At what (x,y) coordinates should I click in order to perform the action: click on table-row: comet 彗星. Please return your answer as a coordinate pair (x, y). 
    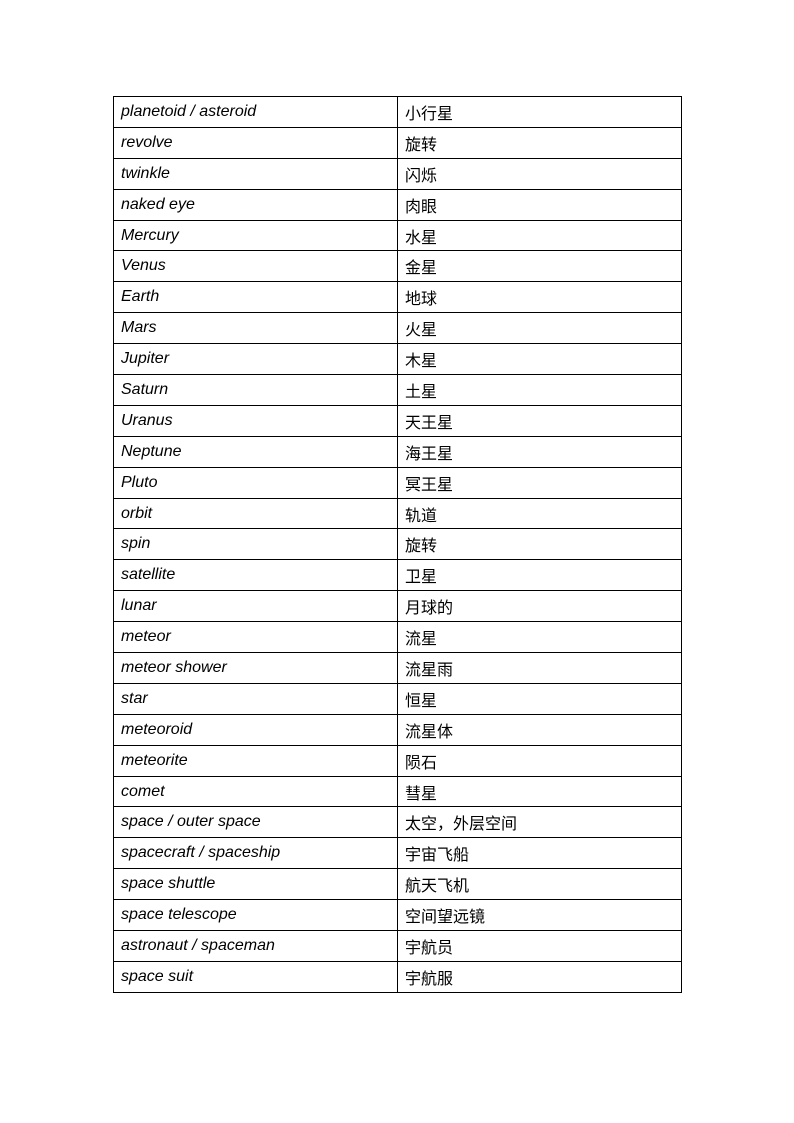
    Looking at the image, I should click on (397, 791).